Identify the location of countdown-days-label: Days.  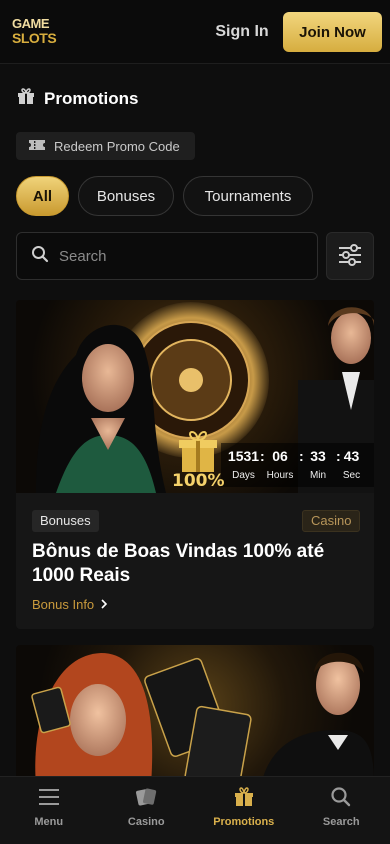
(243, 475).